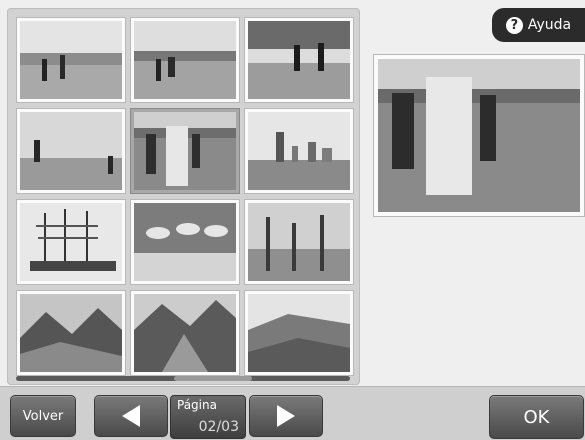 This screenshot has width=585, height=440. I want to click on question-circle-icon: ?, so click(514, 25).